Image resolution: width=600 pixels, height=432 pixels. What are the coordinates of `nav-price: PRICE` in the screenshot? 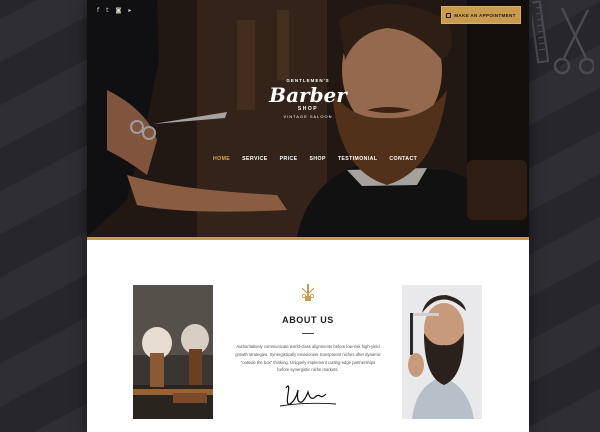 It's located at (289, 159).